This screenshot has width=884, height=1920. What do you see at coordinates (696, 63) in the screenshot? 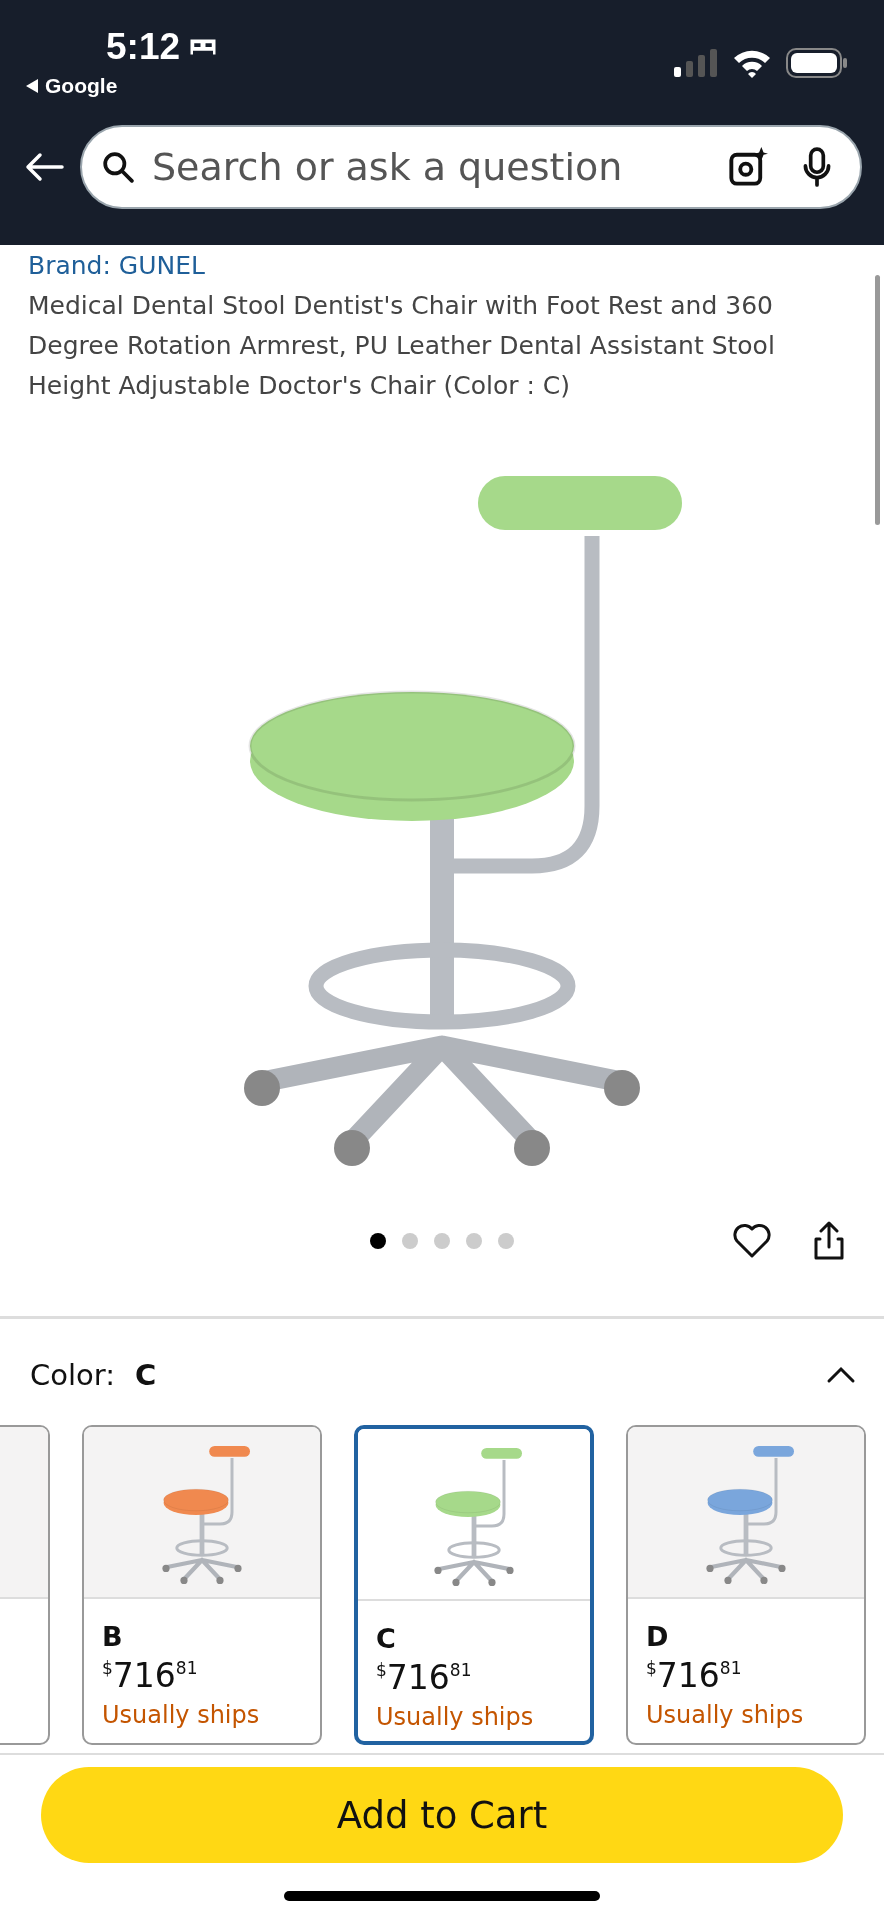
I see `signal-icon` at bounding box center [696, 63].